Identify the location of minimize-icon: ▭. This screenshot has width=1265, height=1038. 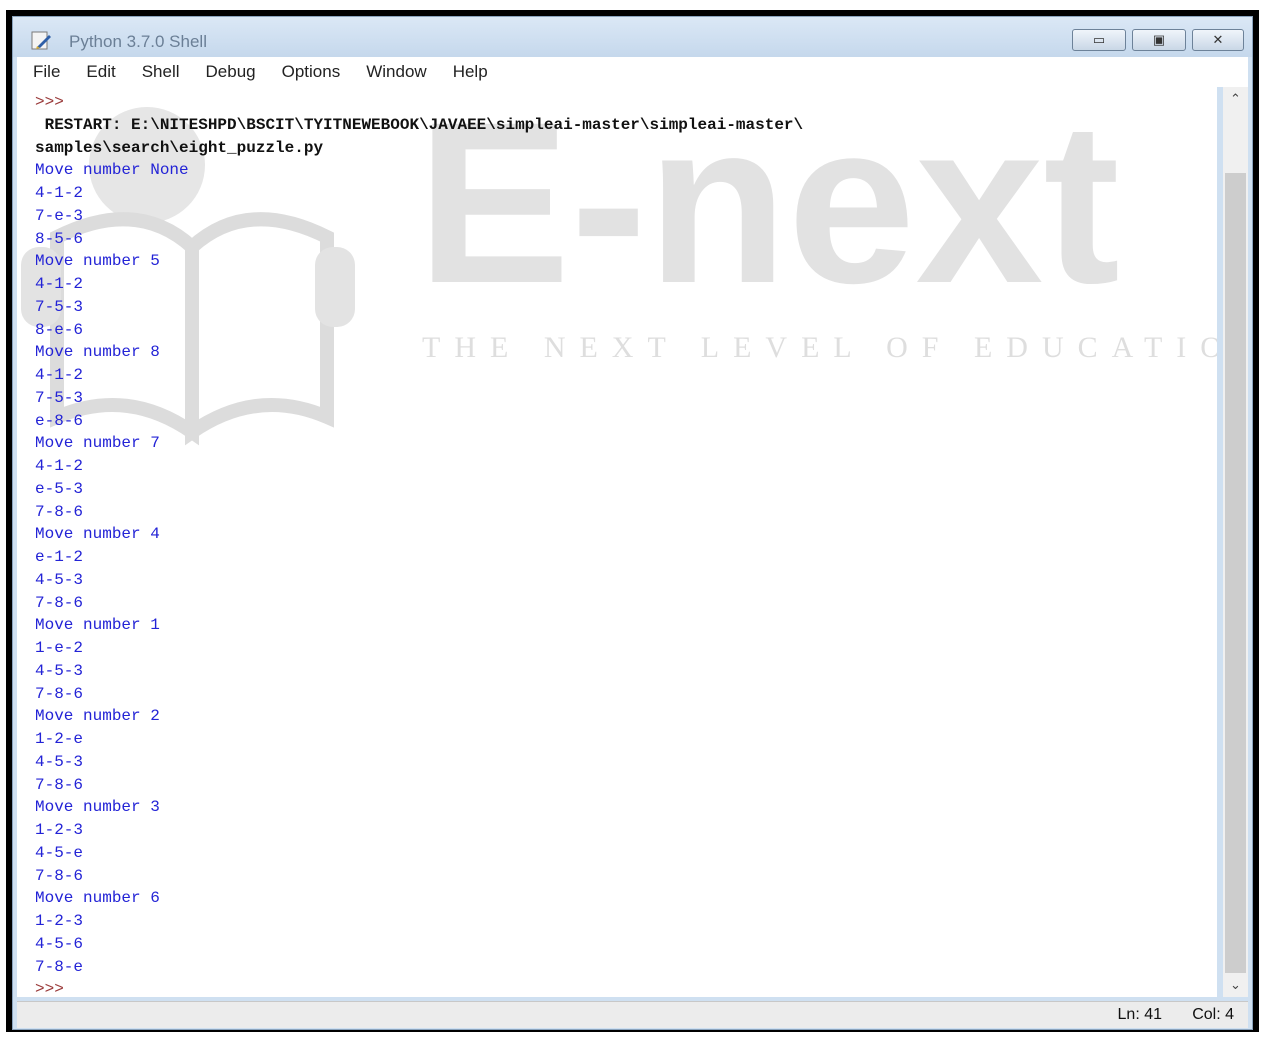
(1099, 39).